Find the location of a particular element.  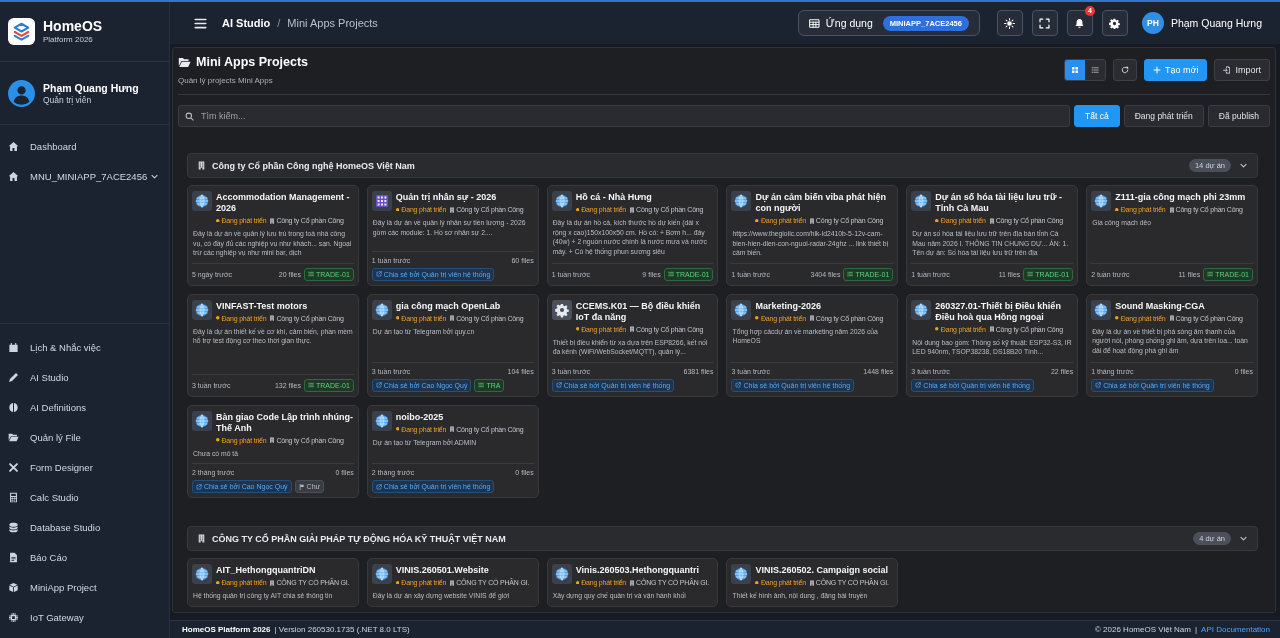

project-title: Sound Masking-CGA is located at coordinates (1160, 306).